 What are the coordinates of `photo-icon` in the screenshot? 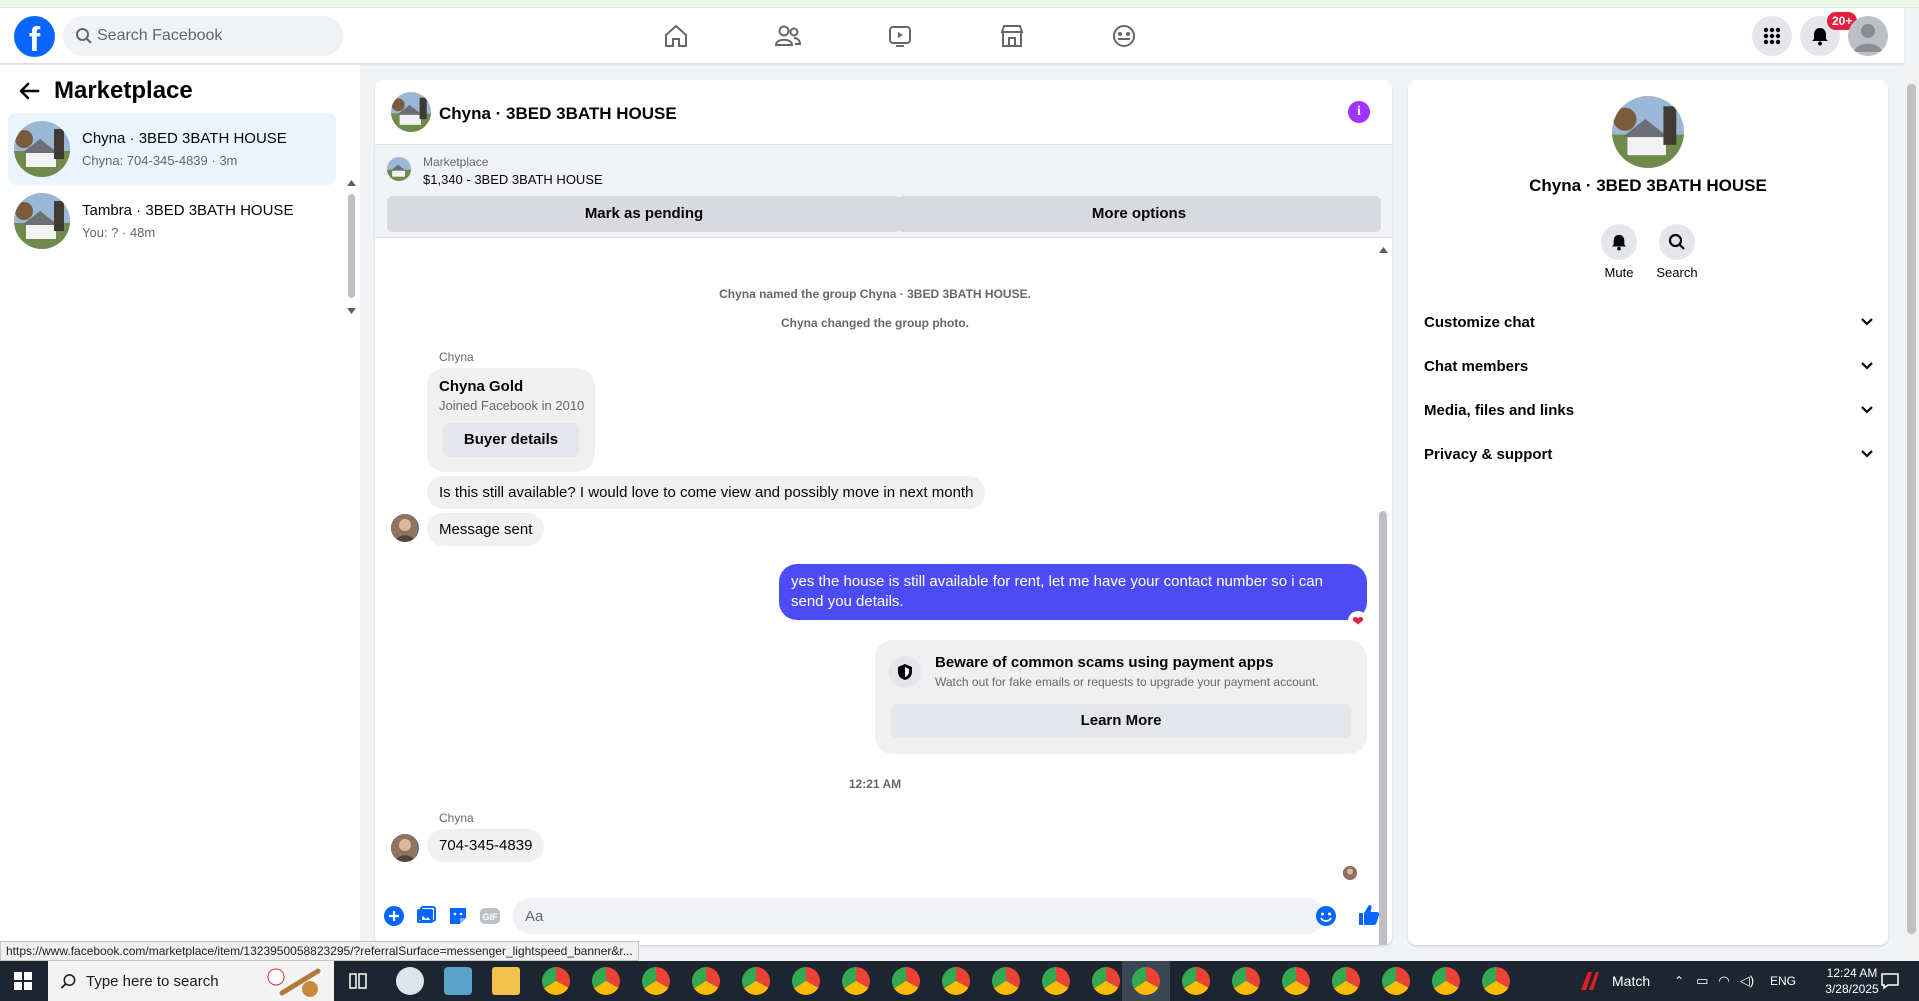 It's located at (426, 916).